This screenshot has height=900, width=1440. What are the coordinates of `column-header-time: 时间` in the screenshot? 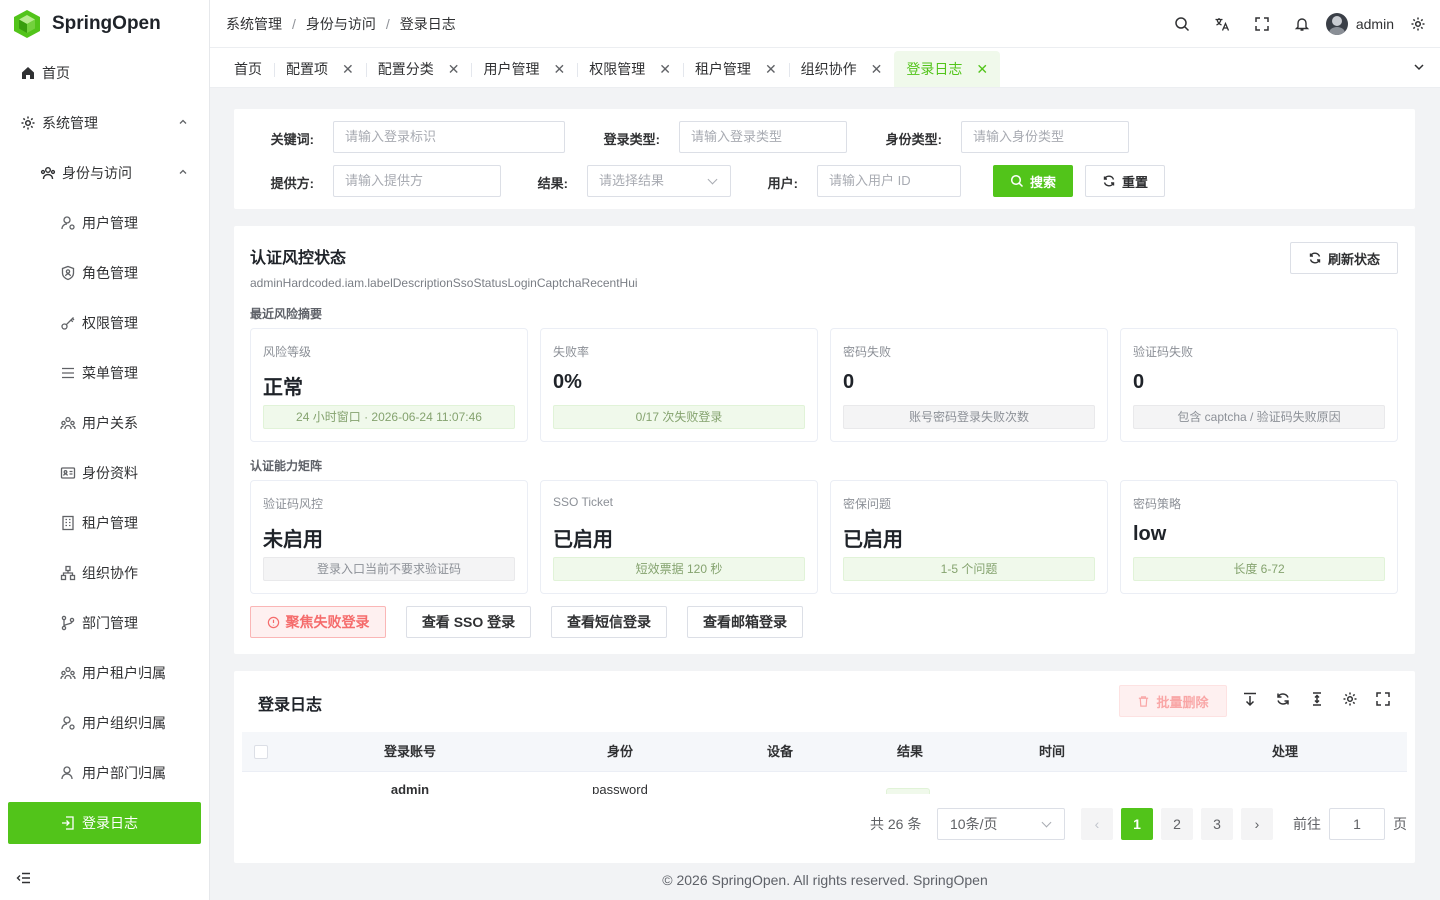 It's located at (1052, 752).